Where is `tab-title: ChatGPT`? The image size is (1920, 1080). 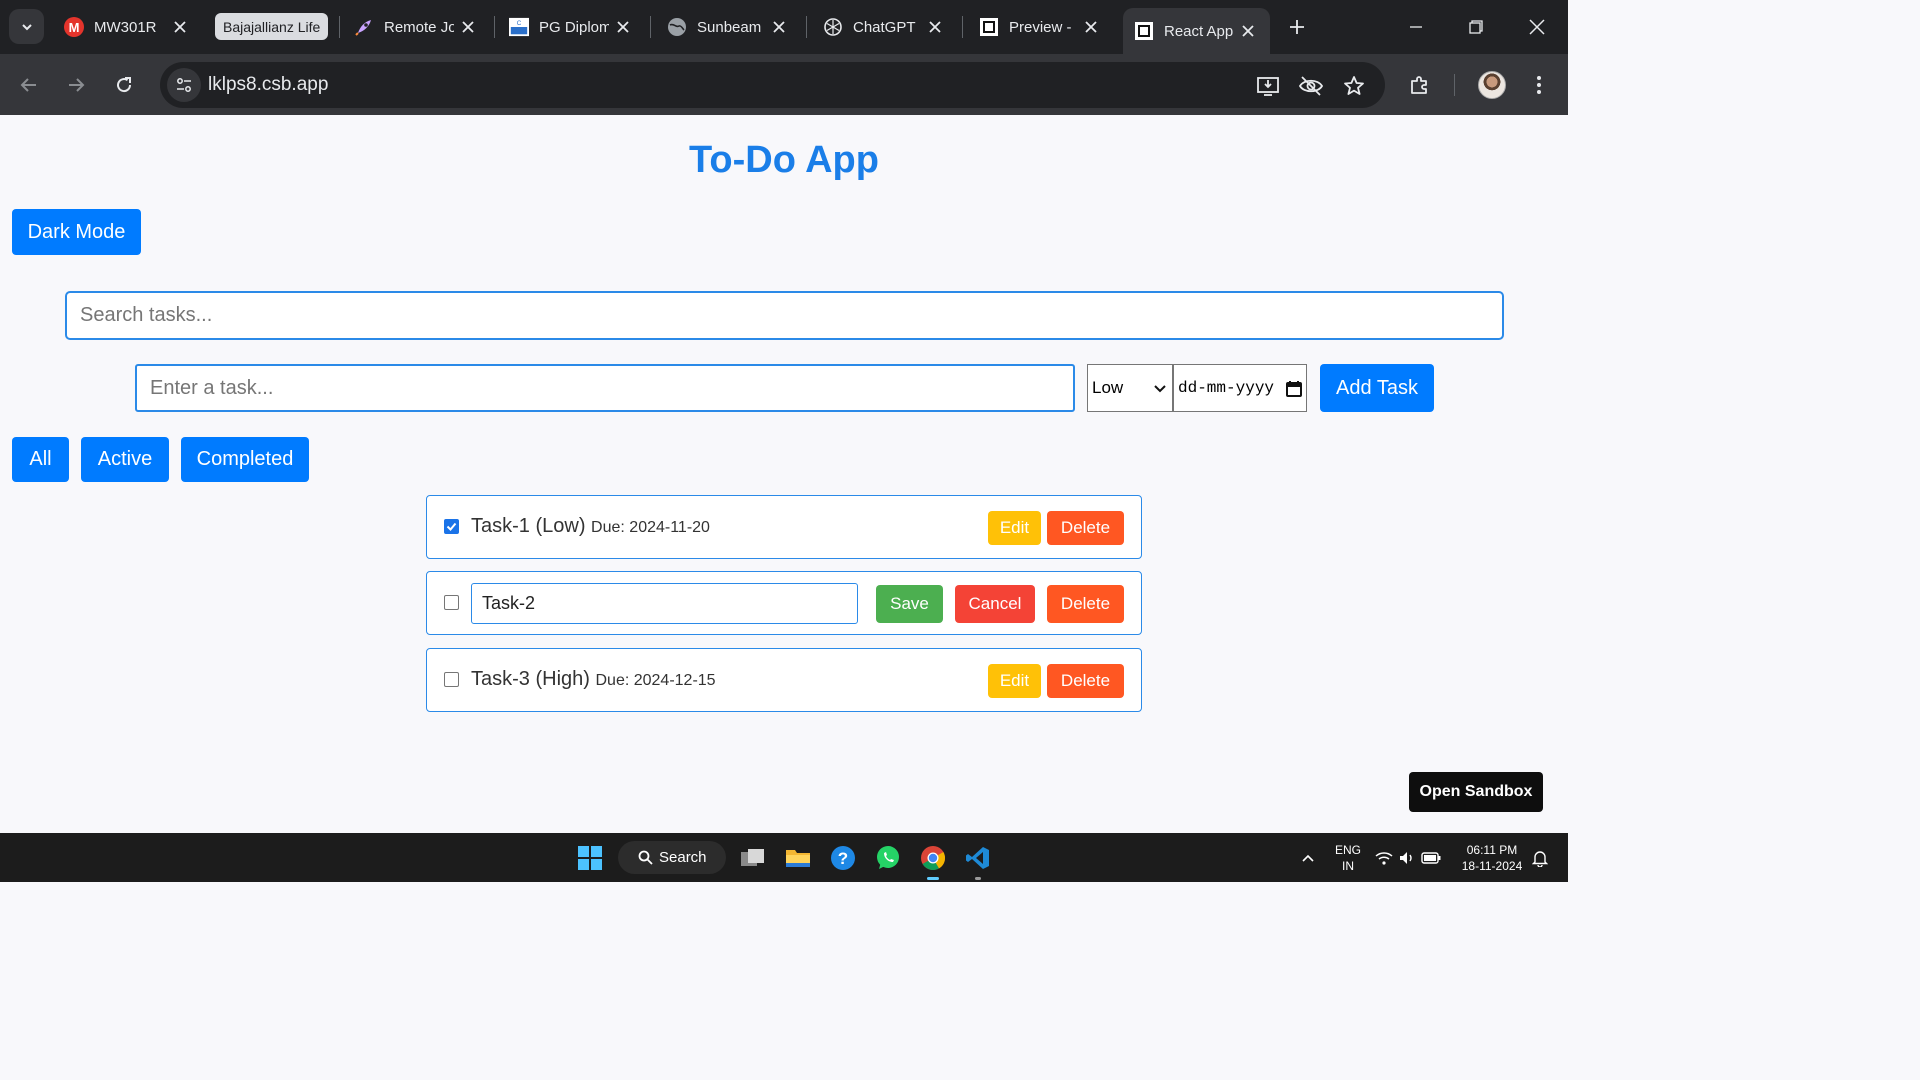
tab-title: ChatGPT is located at coordinates (884, 27).